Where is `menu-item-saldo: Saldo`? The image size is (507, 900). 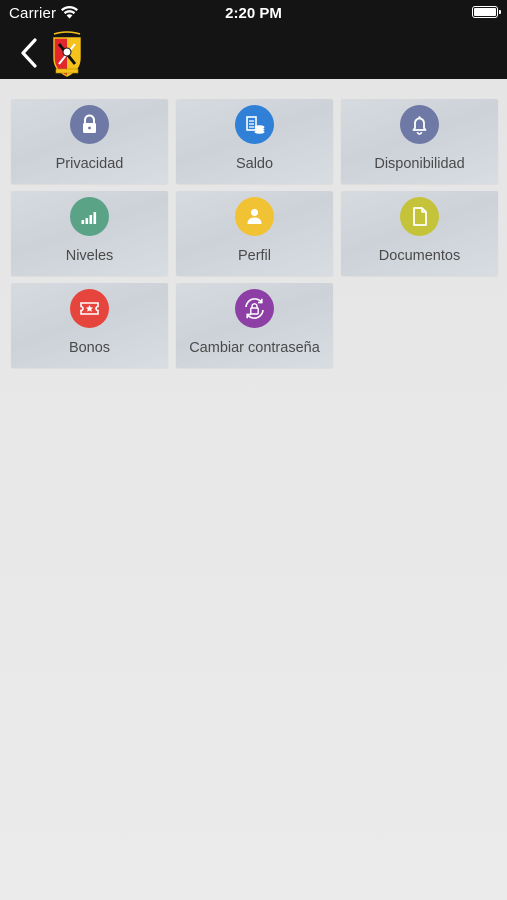
menu-item-saldo: Saldo is located at coordinates (254, 141).